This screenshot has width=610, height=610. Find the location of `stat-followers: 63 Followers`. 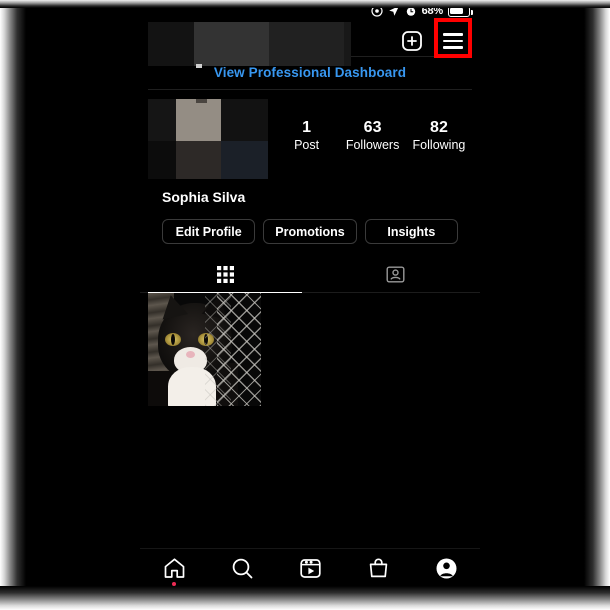

stat-followers: 63 Followers is located at coordinates (373, 135).